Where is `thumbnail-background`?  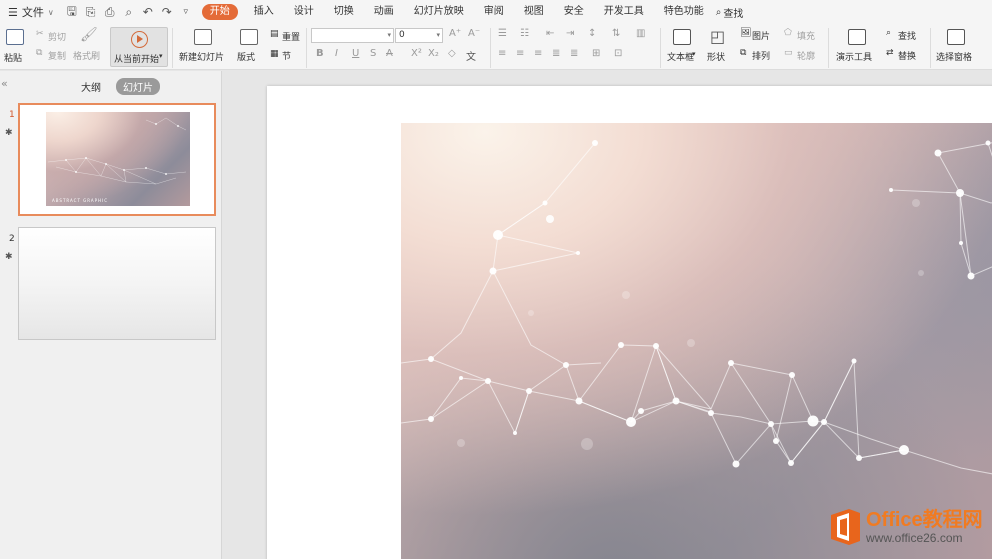 thumbnail-background is located at coordinates (117, 283).